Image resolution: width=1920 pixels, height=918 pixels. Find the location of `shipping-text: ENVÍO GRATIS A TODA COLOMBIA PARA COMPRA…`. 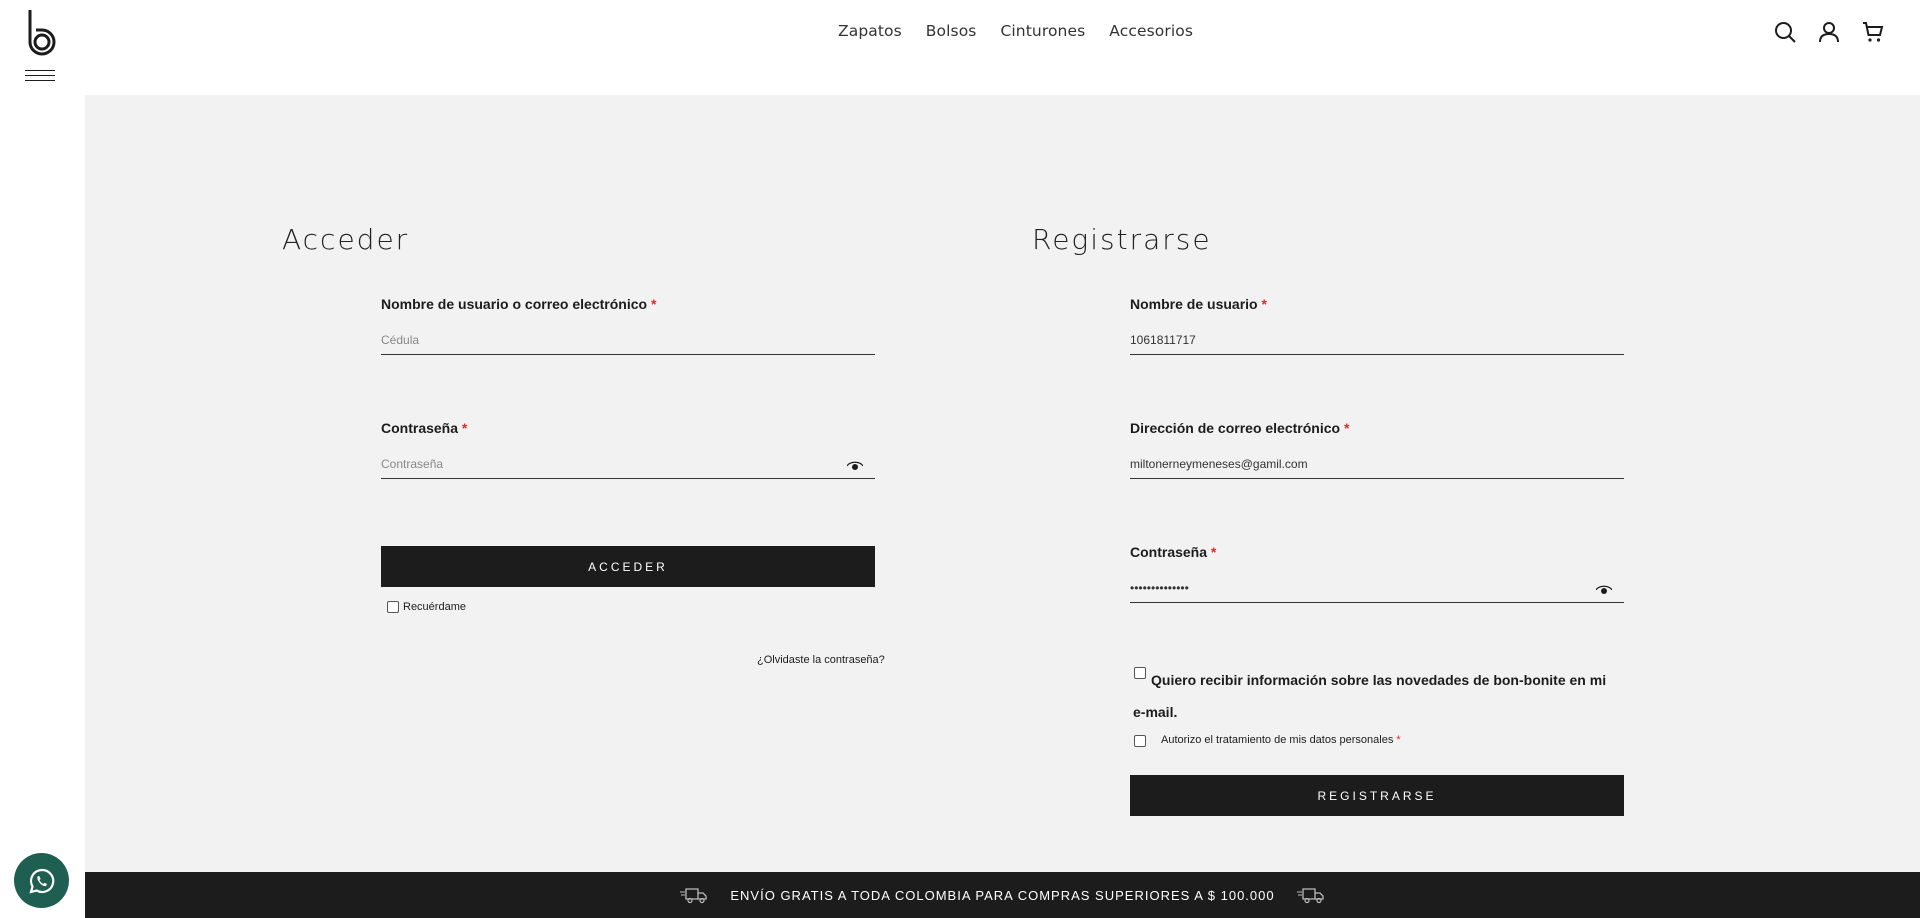

shipping-text: ENVÍO GRATIS A TODA COLOMBIA PARA COMPRA… is located at coordinates (1002, 895).